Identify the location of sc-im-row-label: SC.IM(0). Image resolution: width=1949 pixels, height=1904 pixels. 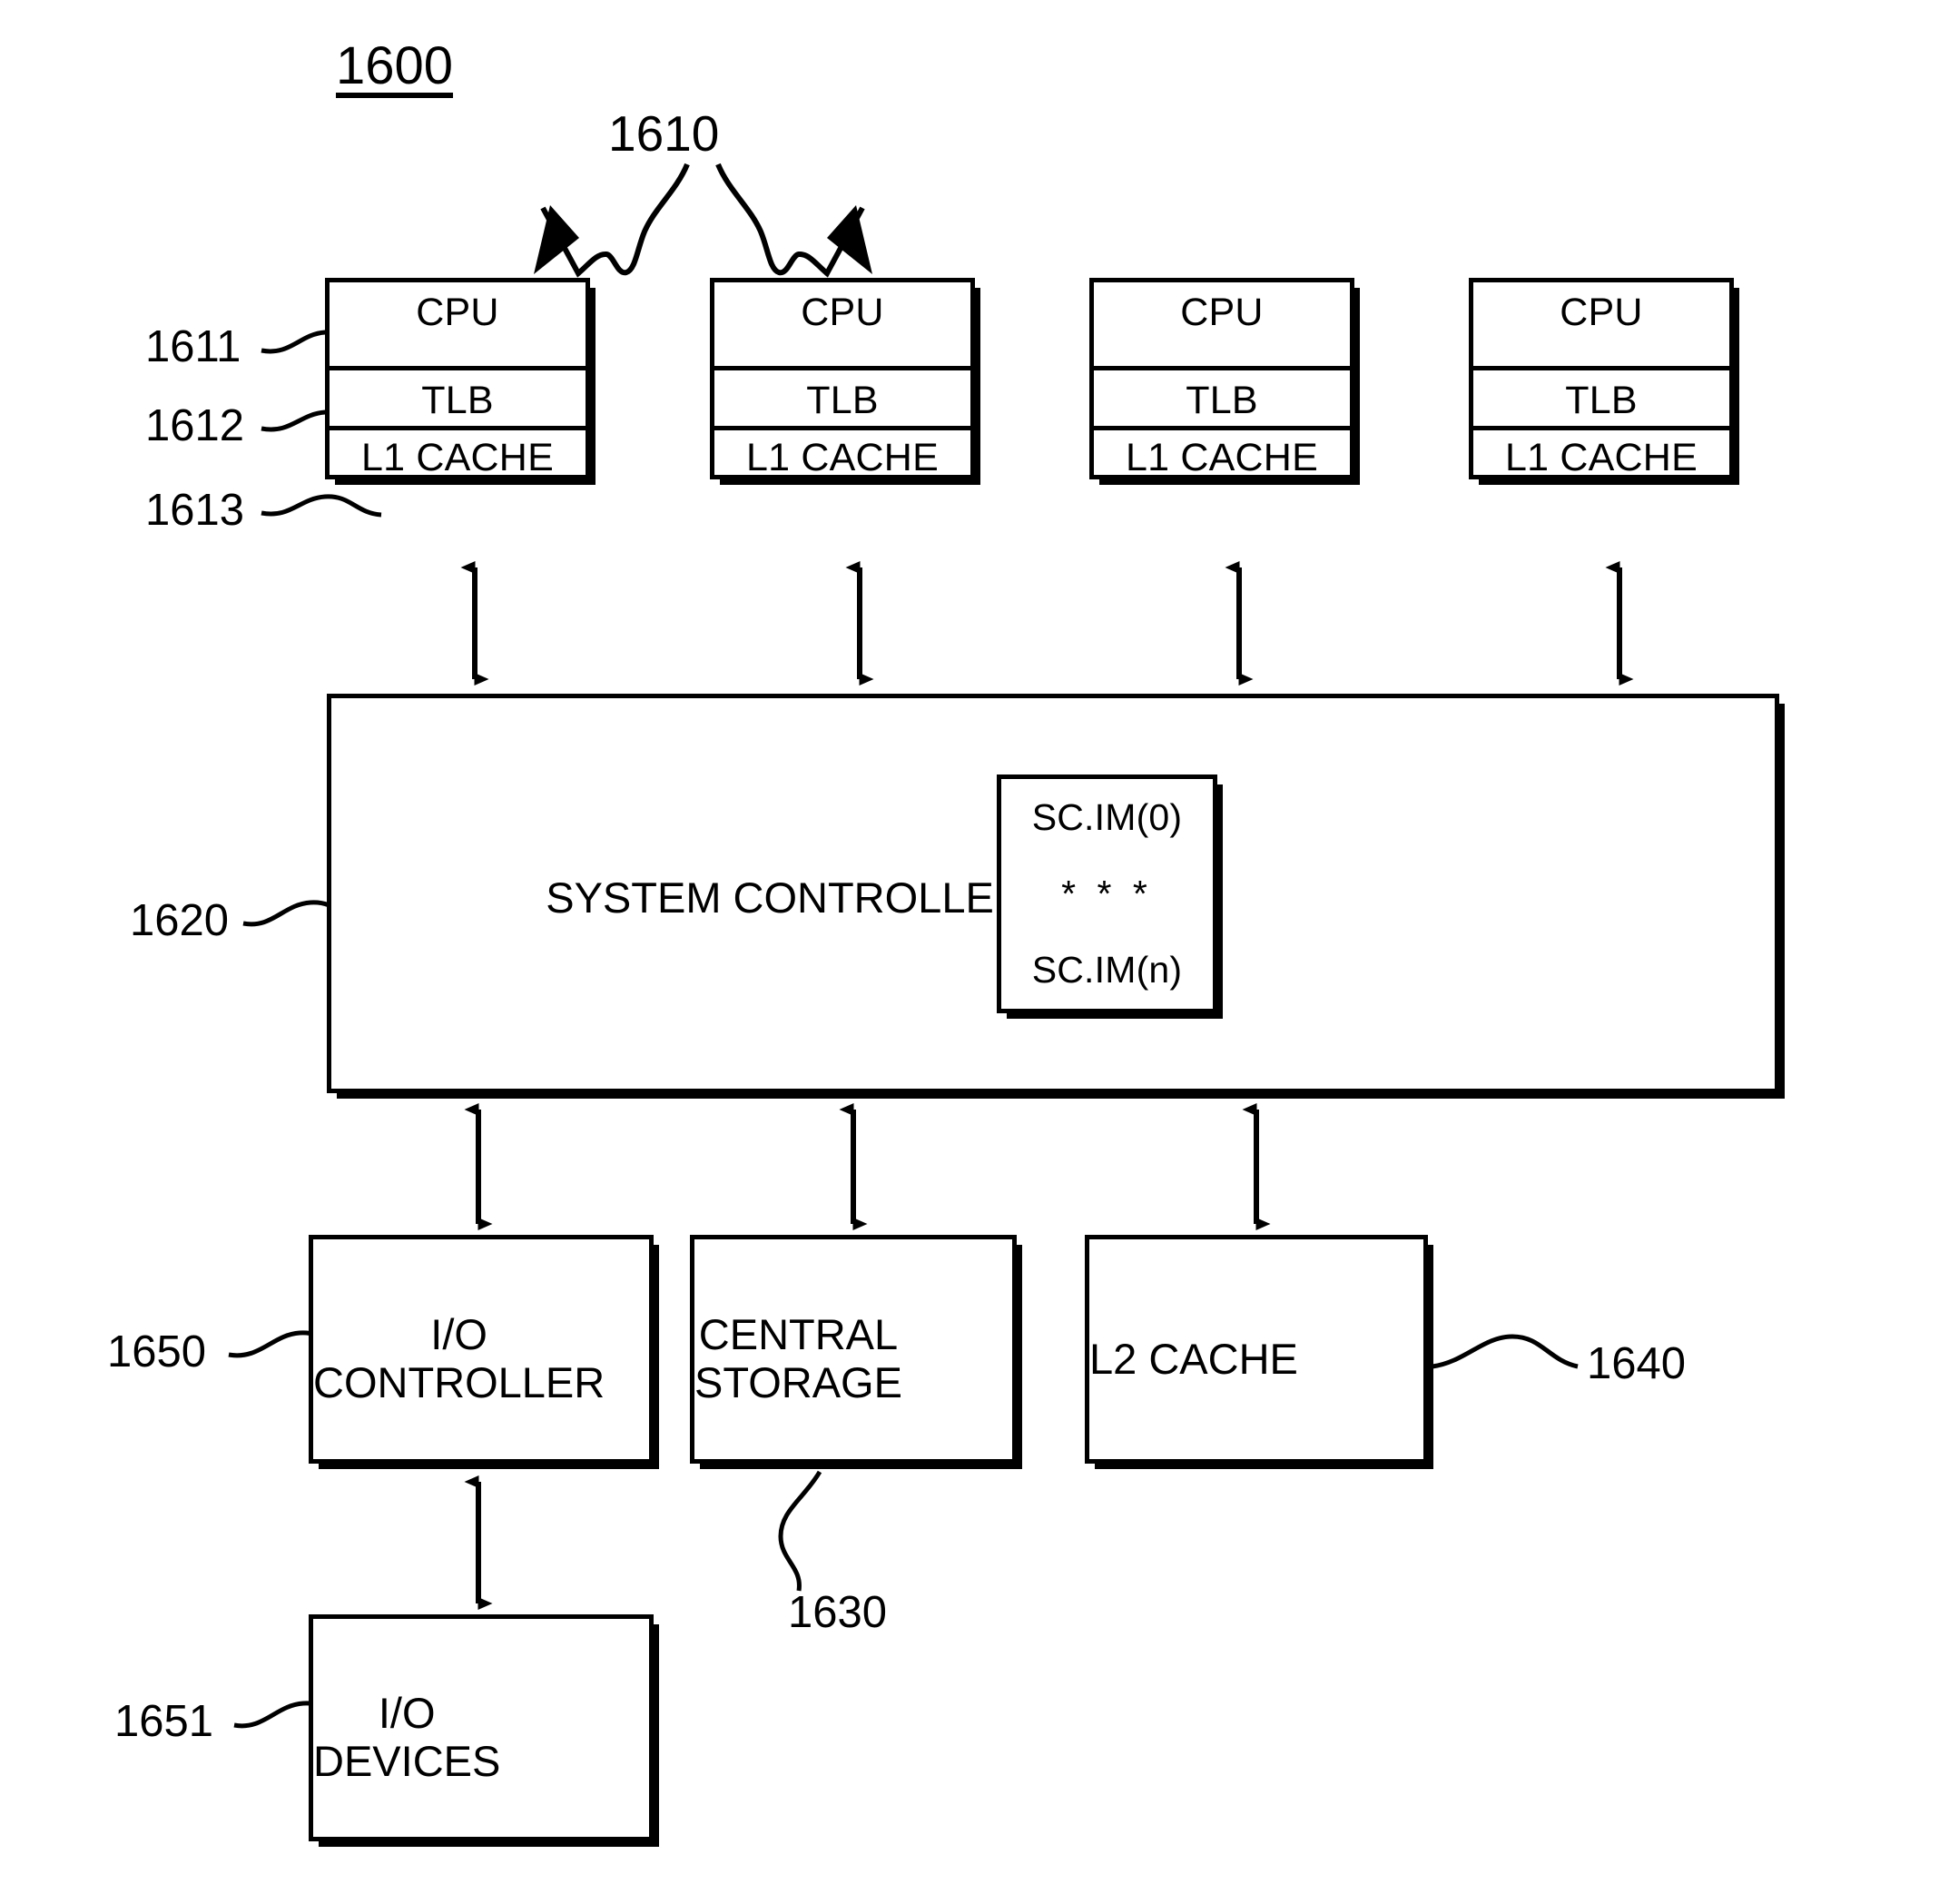
(1107, 816).